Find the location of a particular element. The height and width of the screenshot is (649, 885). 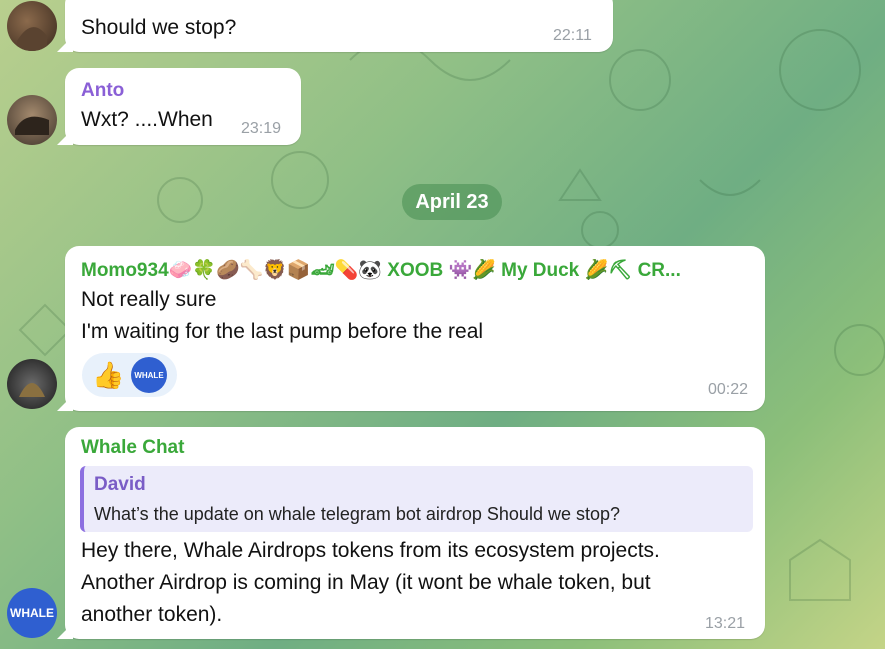

message-line: another token). is located at coordinates (152, 614).